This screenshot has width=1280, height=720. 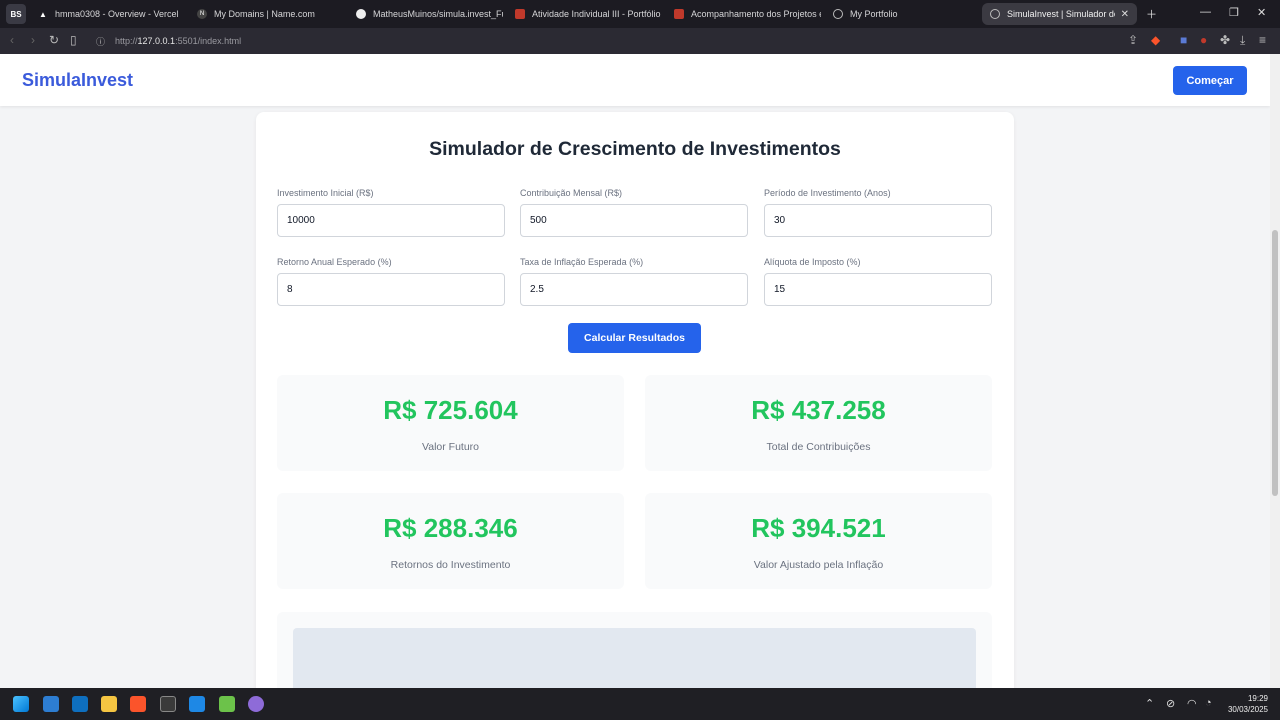 What do you see at coordinates (902, 14) in the screenshot?
I see `tab-my-portfolio: My Portfolio` at bounding box center [902, 14].